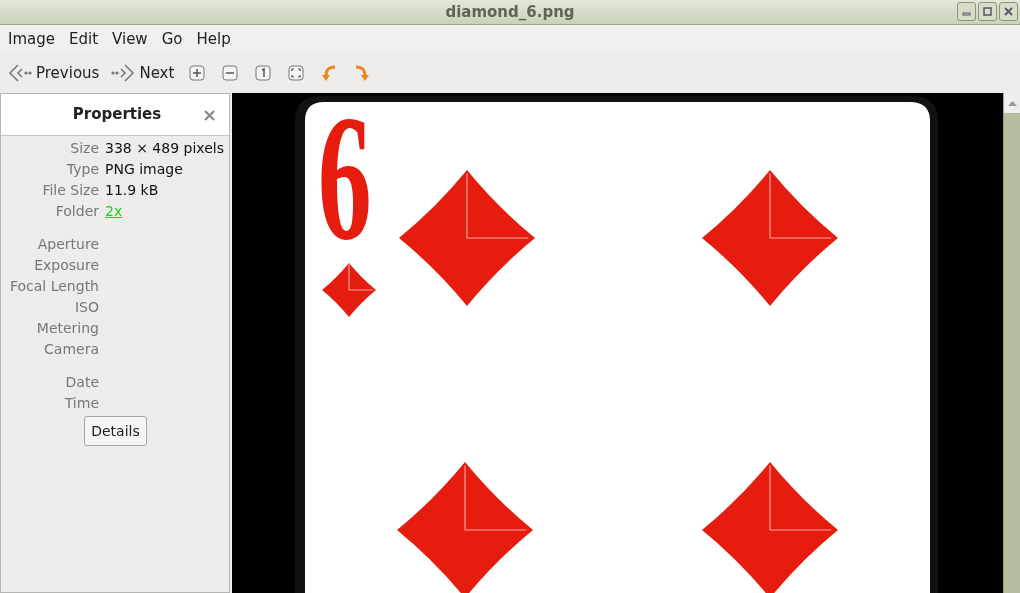 The image size is (1020, 593). Describe the element at coordinates (86, 307) in the screenshot. I see `property-label: ISO` at that location.